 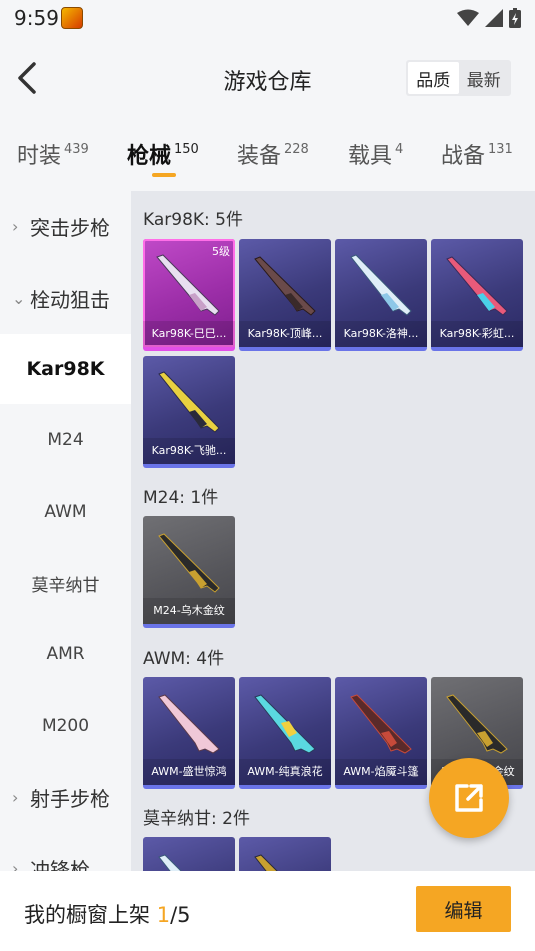 I want to click on weapon-card: AWM-盛世惊鸿, so click(x=189, y=733).